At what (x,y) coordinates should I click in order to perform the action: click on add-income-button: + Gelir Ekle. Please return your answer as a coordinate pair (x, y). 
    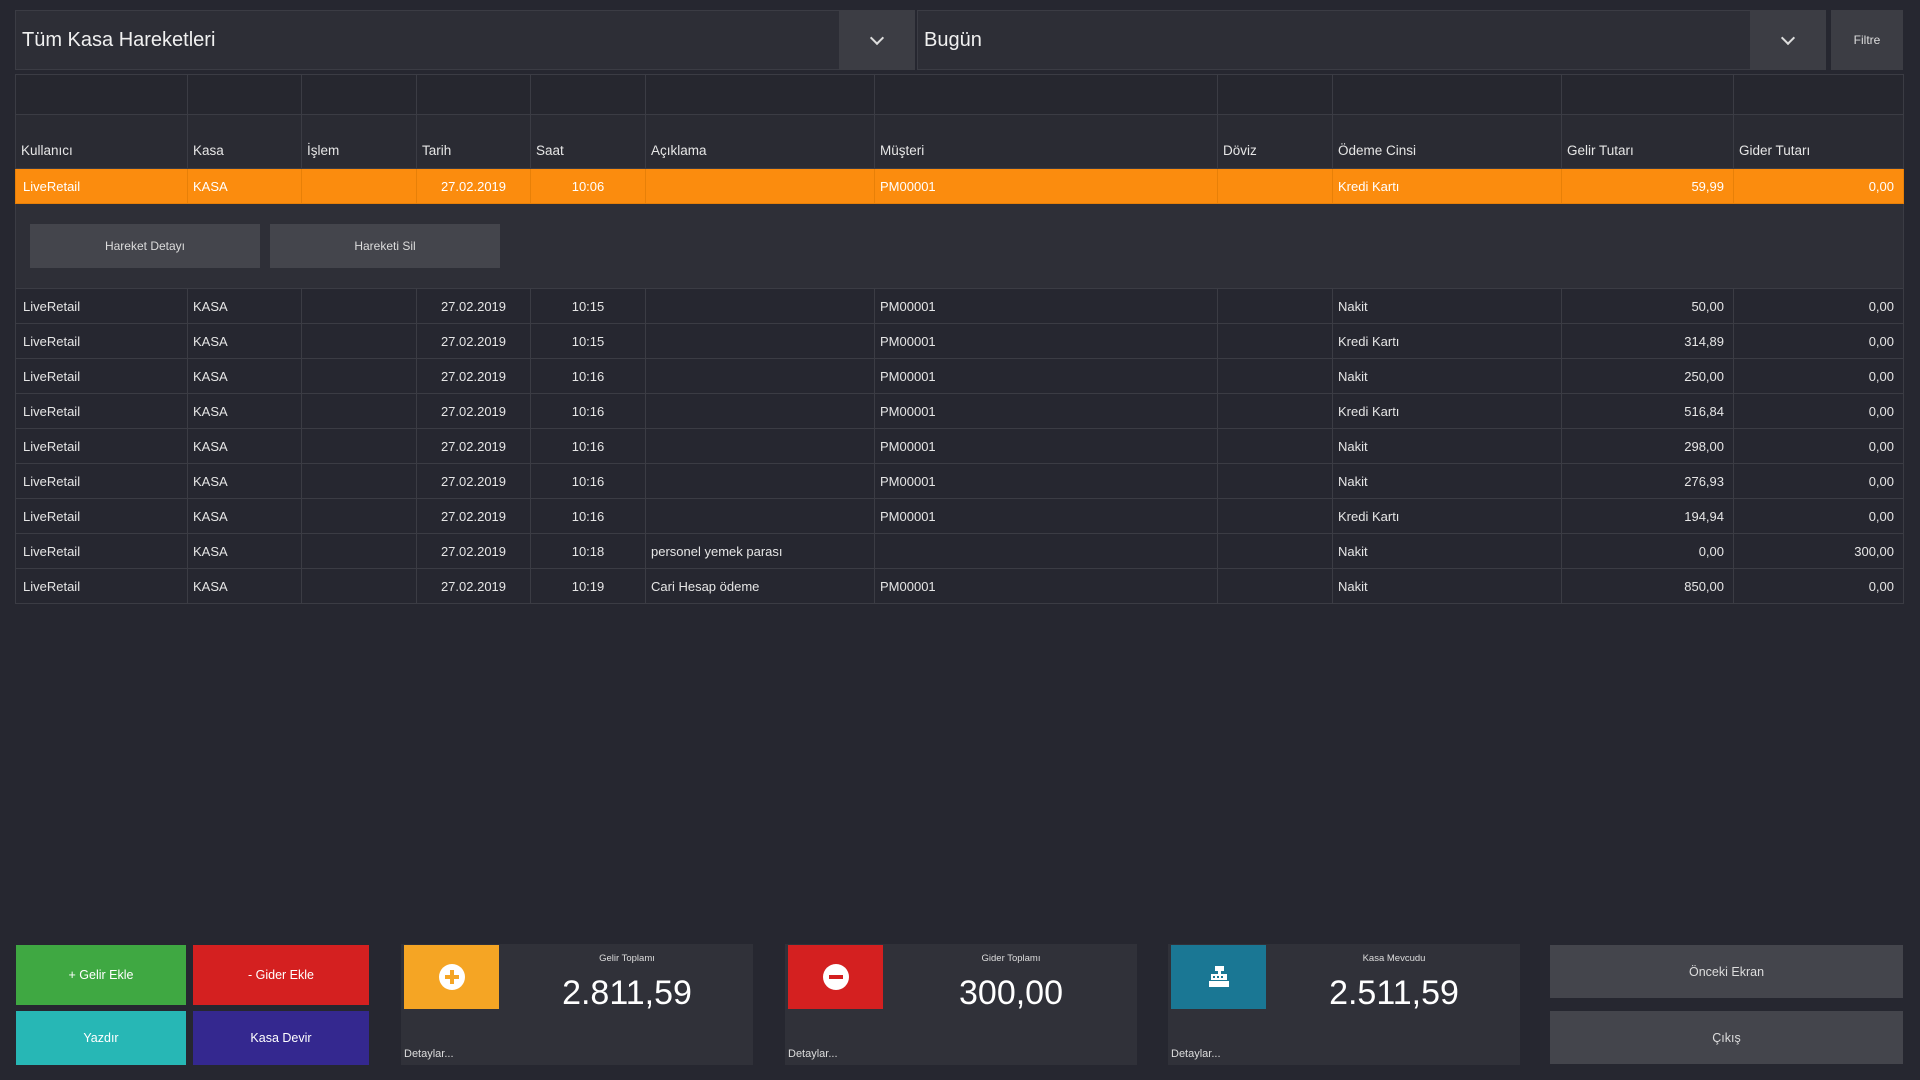
    Looking at the image, I should click on (101, 975).